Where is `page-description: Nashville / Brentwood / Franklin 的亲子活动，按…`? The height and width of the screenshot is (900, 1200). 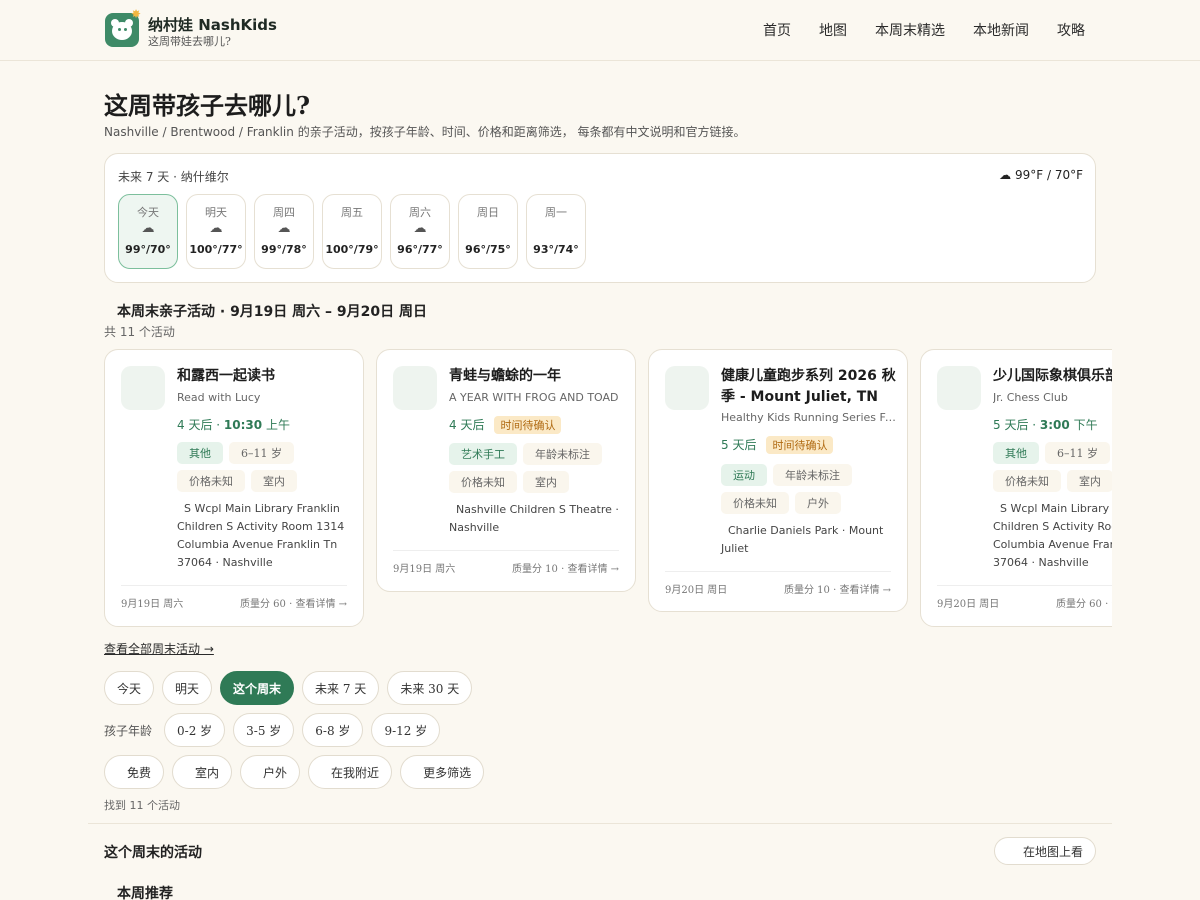 page-description: Nashville / Brentwood / Franklin 的亲子活动，按… is located at coordinates (425, 132).